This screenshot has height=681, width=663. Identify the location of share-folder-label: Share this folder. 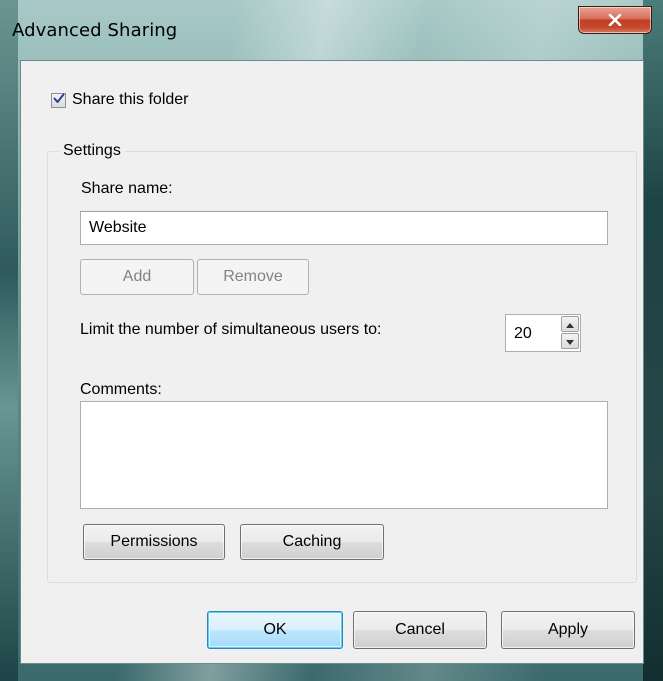
(130, 99).